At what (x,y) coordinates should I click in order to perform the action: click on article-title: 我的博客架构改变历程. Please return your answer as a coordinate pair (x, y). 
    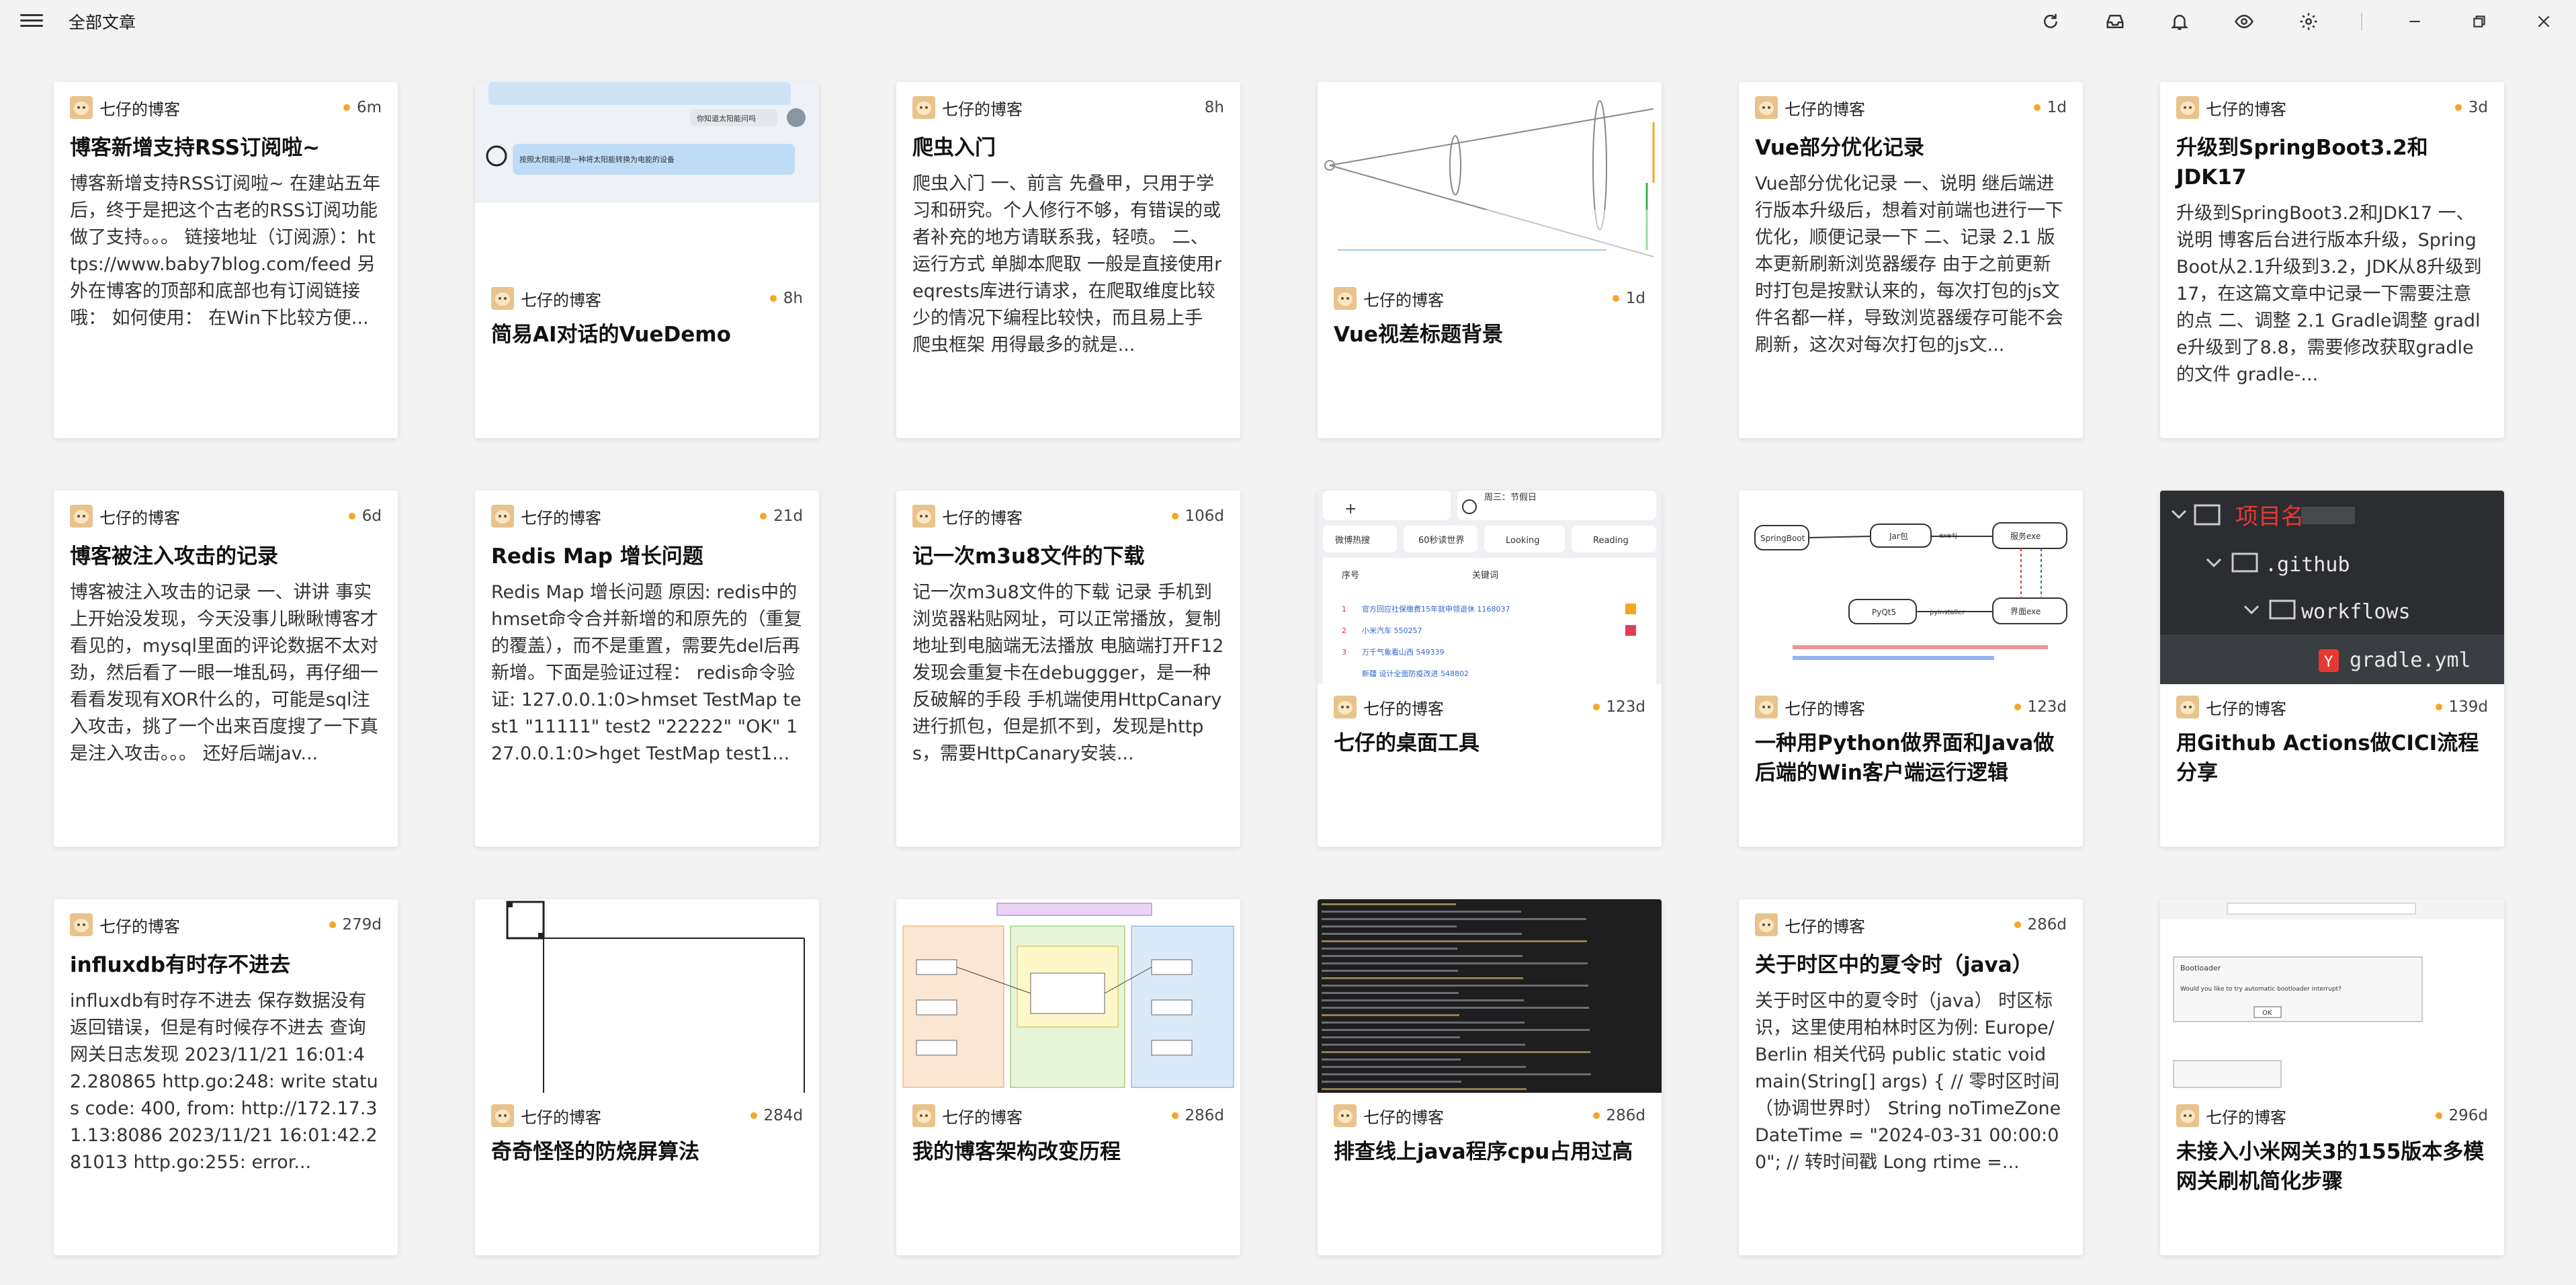
    Looking at the image, I should click on (1068, 1152).